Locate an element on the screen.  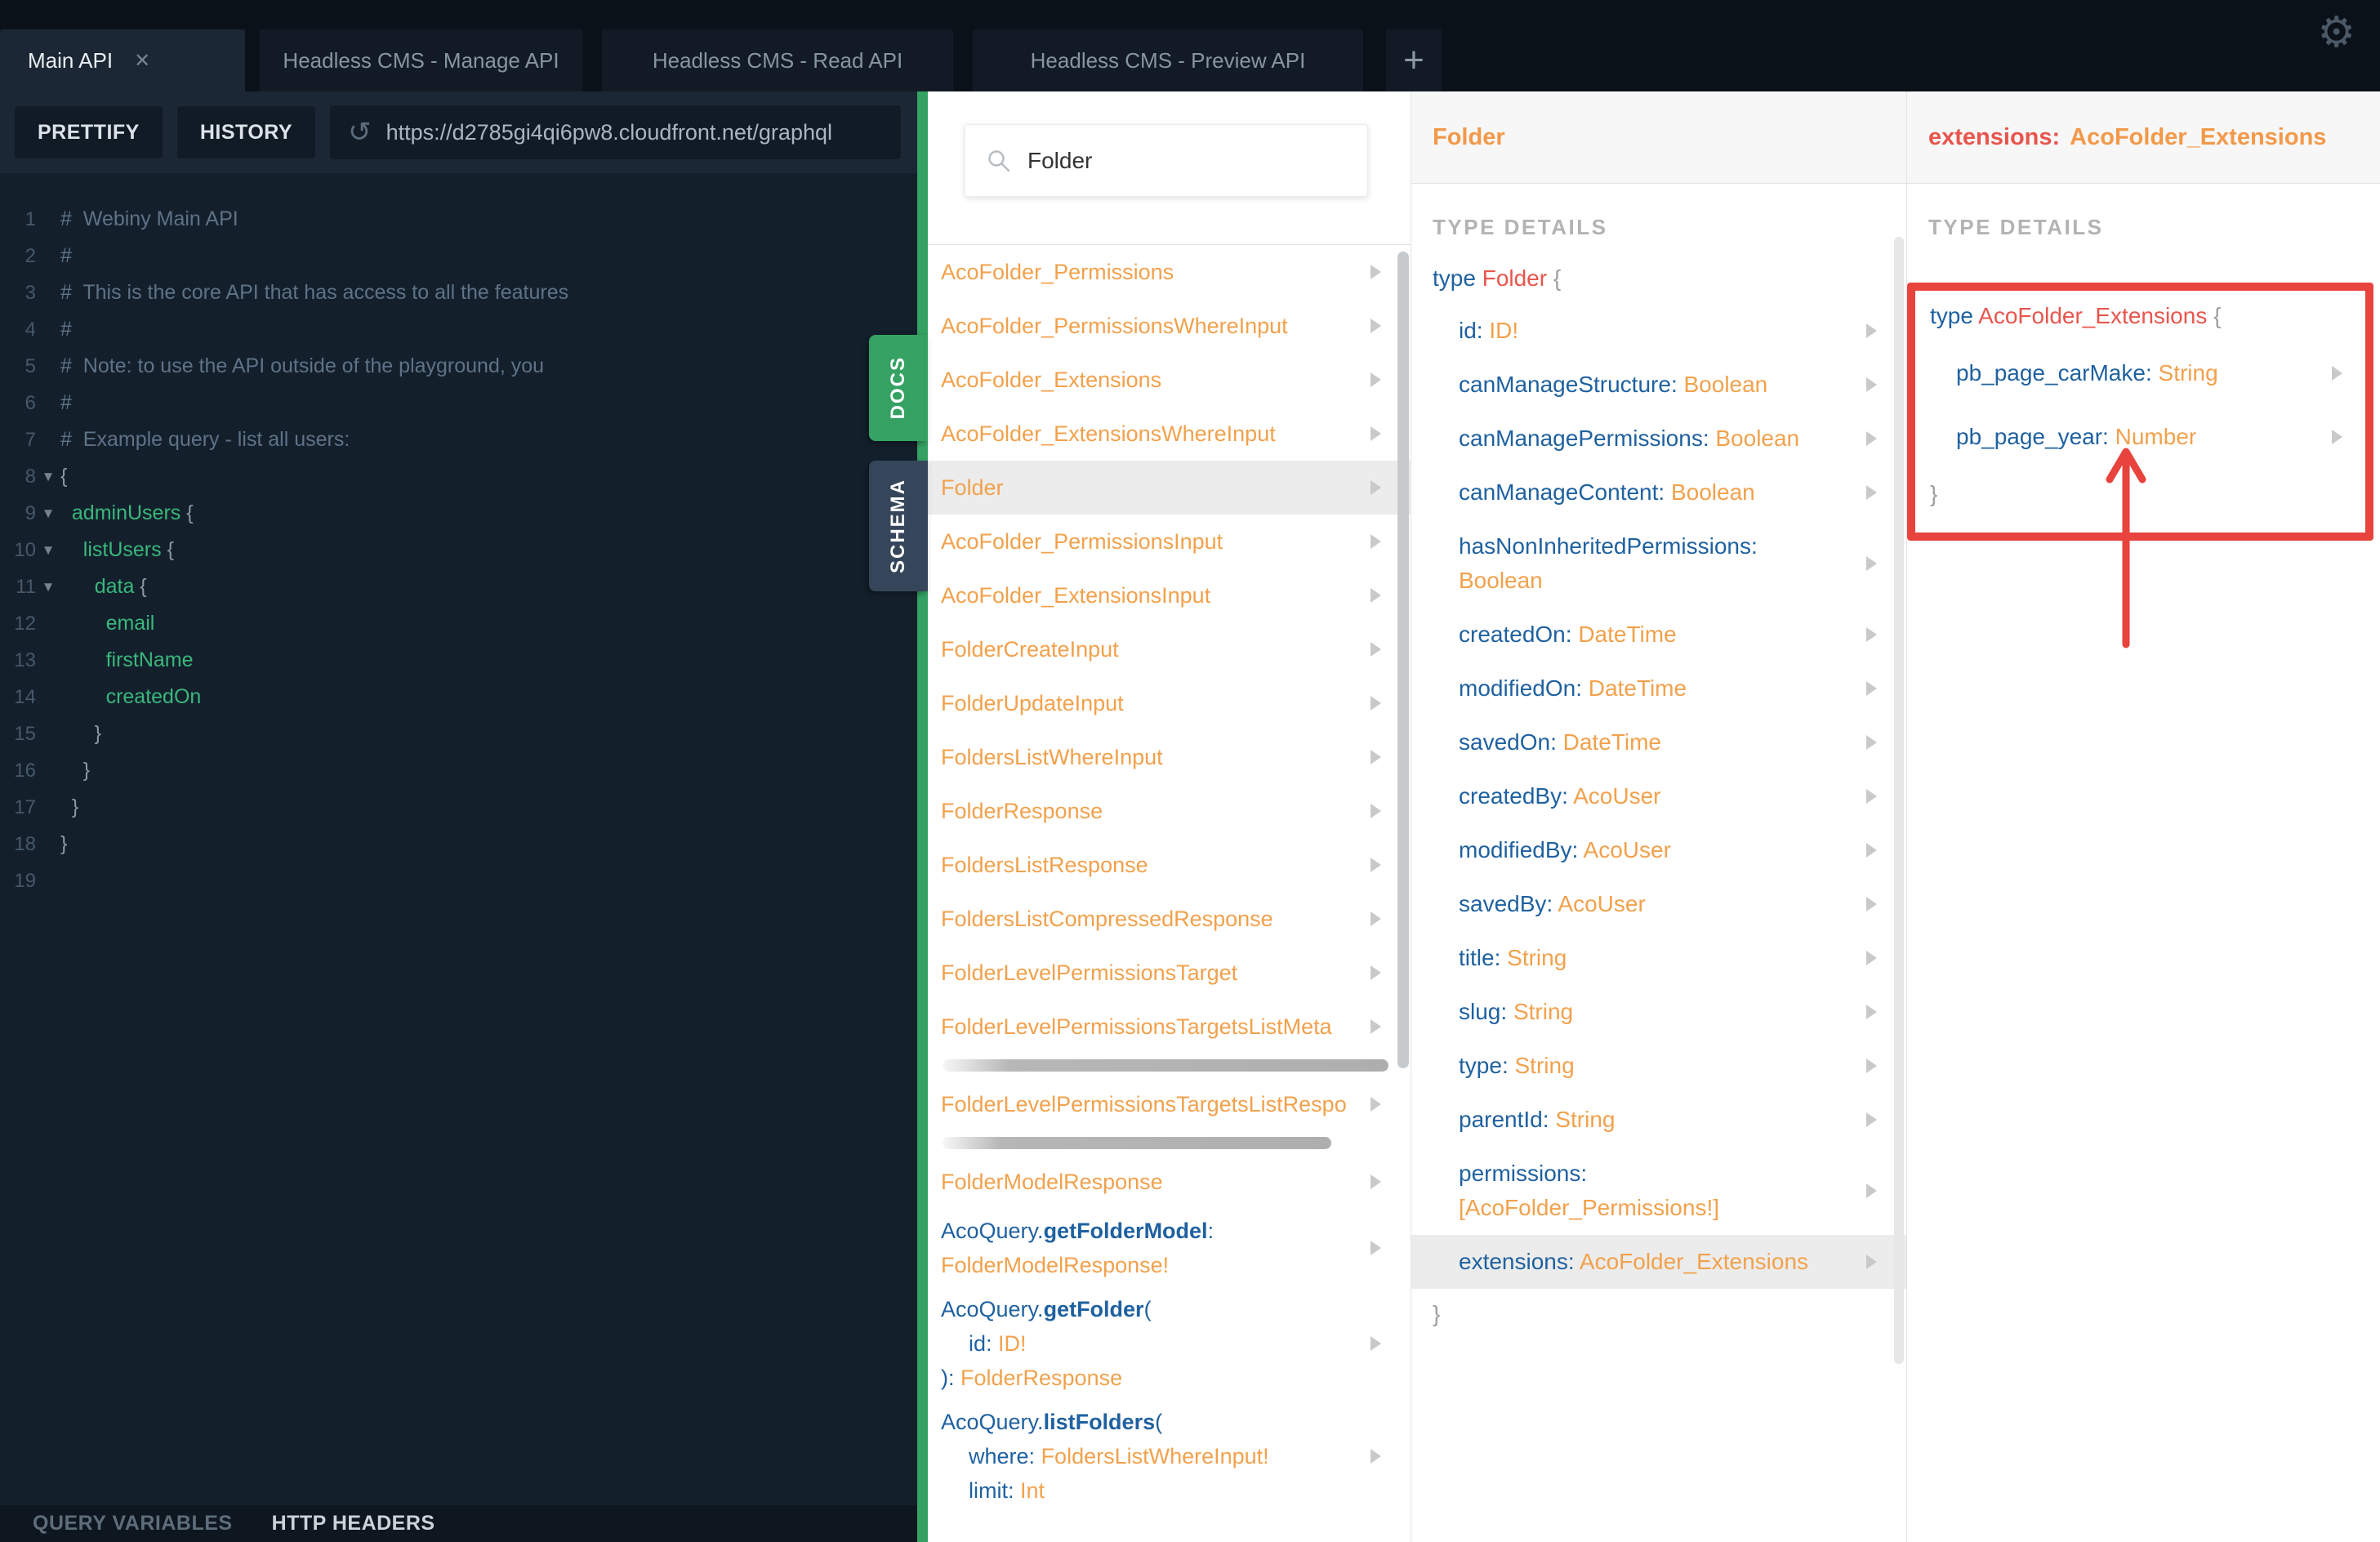
line-number: 11 is located at coordinates (26, 587).